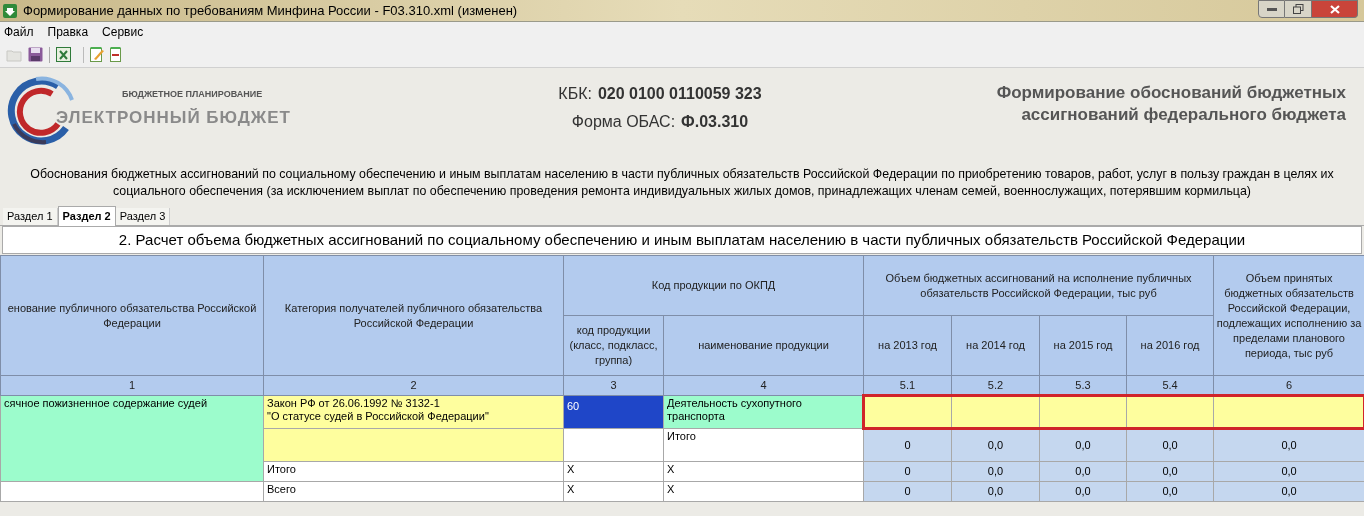 This screenshot has height=516, width=1364. I want to click on code-value: Ф.03.310, so click(715, 122).